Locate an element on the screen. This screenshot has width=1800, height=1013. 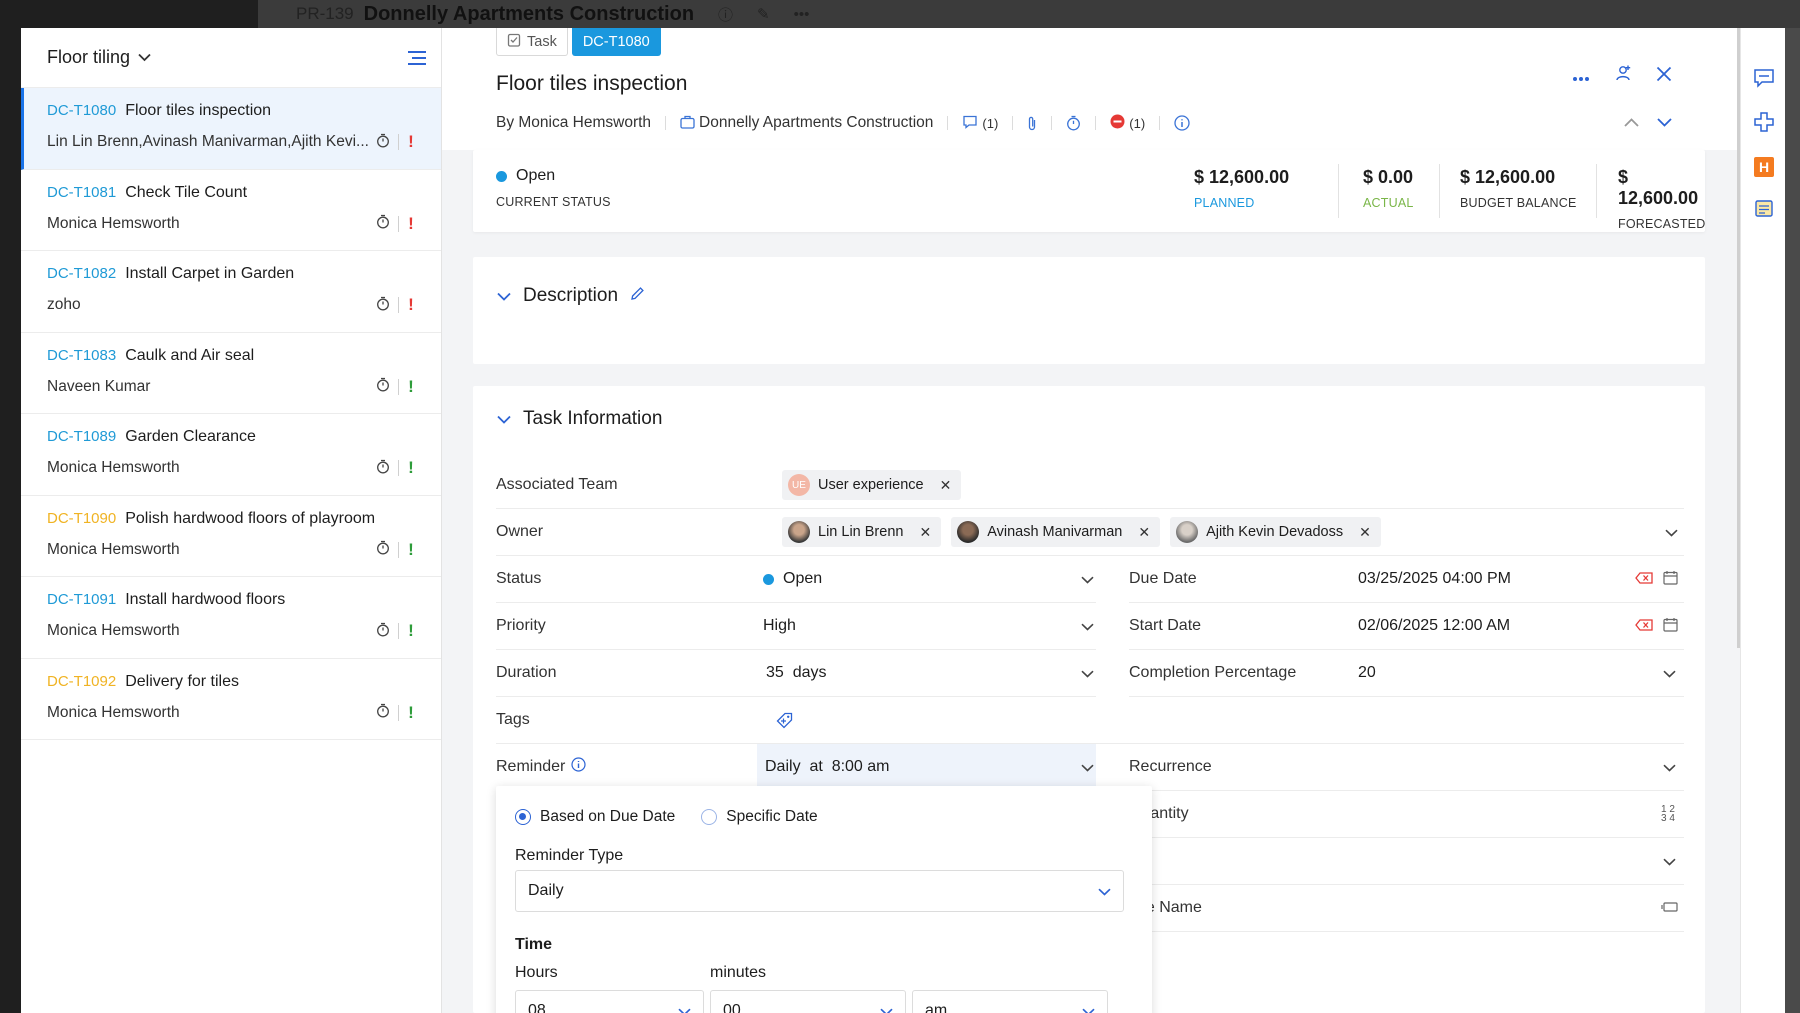
close-icon is located at coordinates (1664, 76).